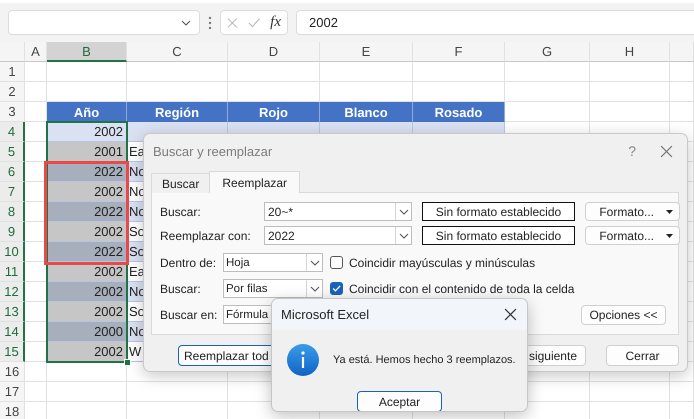 The width and height of the screenshot is (694, 419). I want to click on table-cell: 2001, so click(87, 152).